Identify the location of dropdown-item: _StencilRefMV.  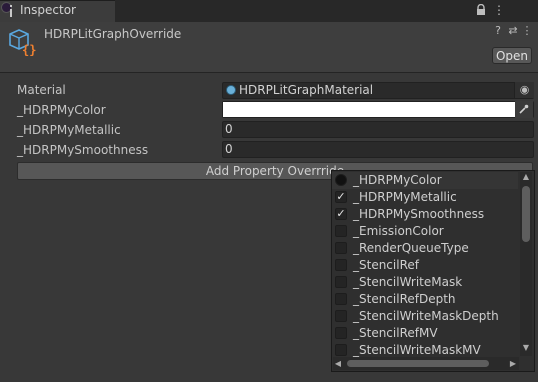
(425, 333).